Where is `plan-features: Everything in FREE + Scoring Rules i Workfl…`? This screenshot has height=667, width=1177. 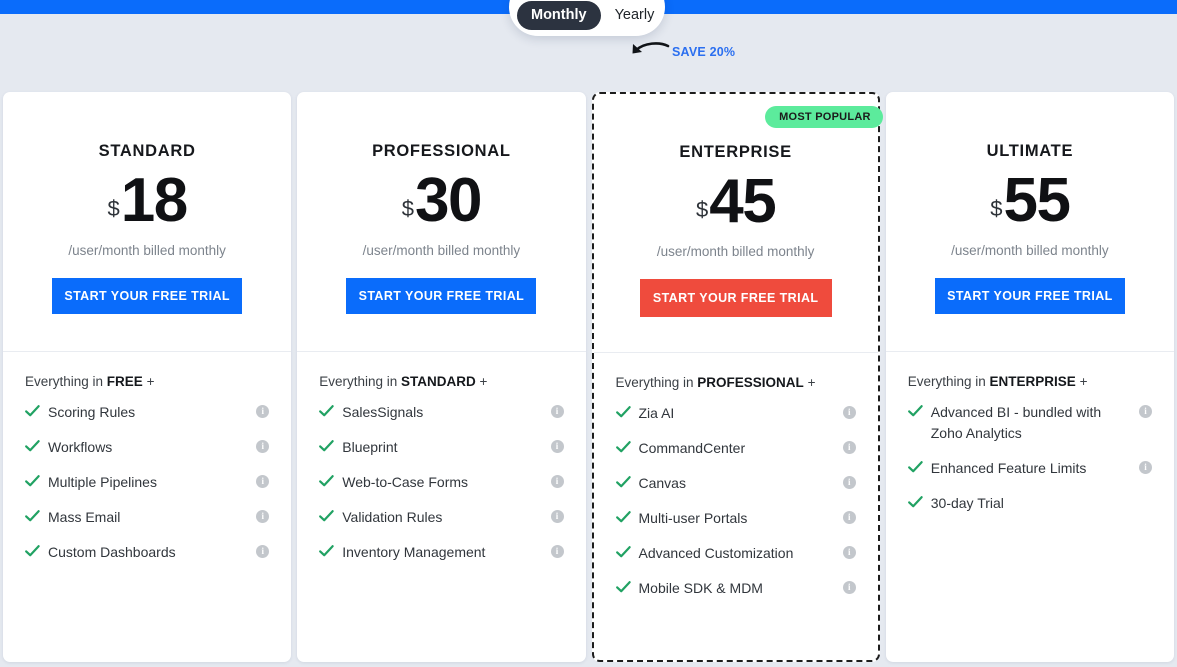
plan-features: Everything in FREE + Scoring Rules i Workfl… is located at coordinates (147, 507).